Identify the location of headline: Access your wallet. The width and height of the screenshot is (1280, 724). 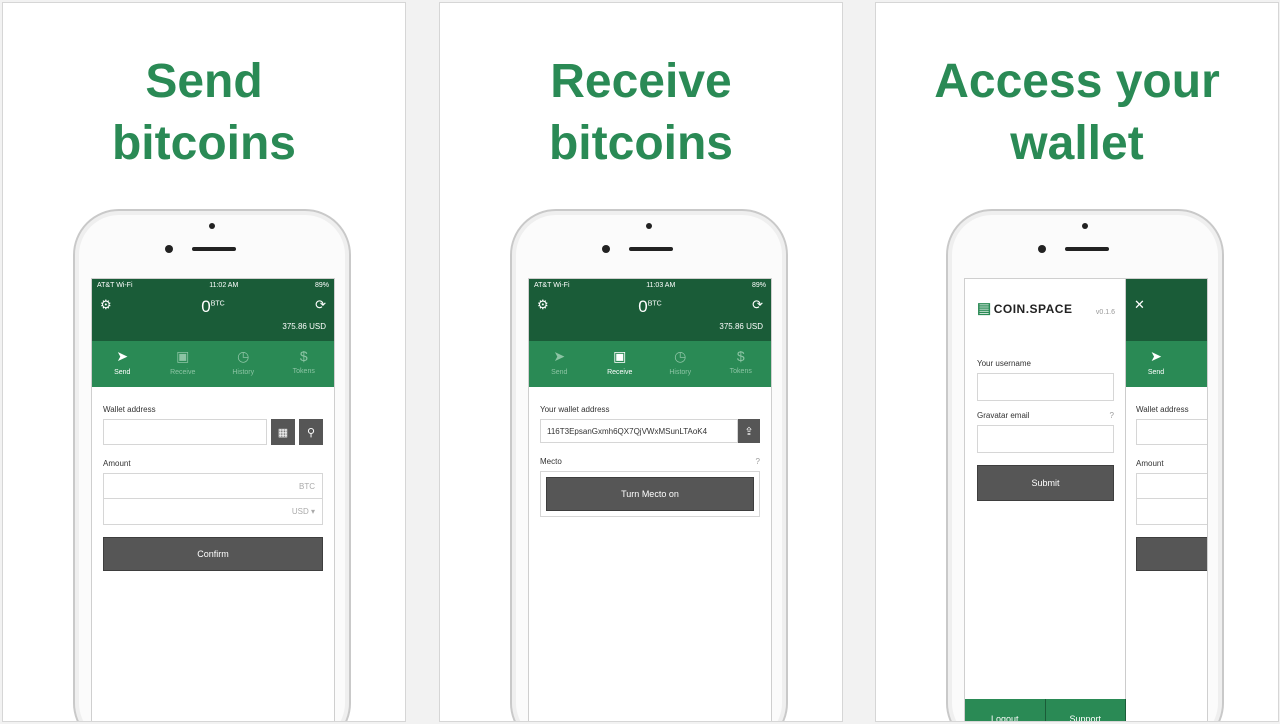
(1077, 112).